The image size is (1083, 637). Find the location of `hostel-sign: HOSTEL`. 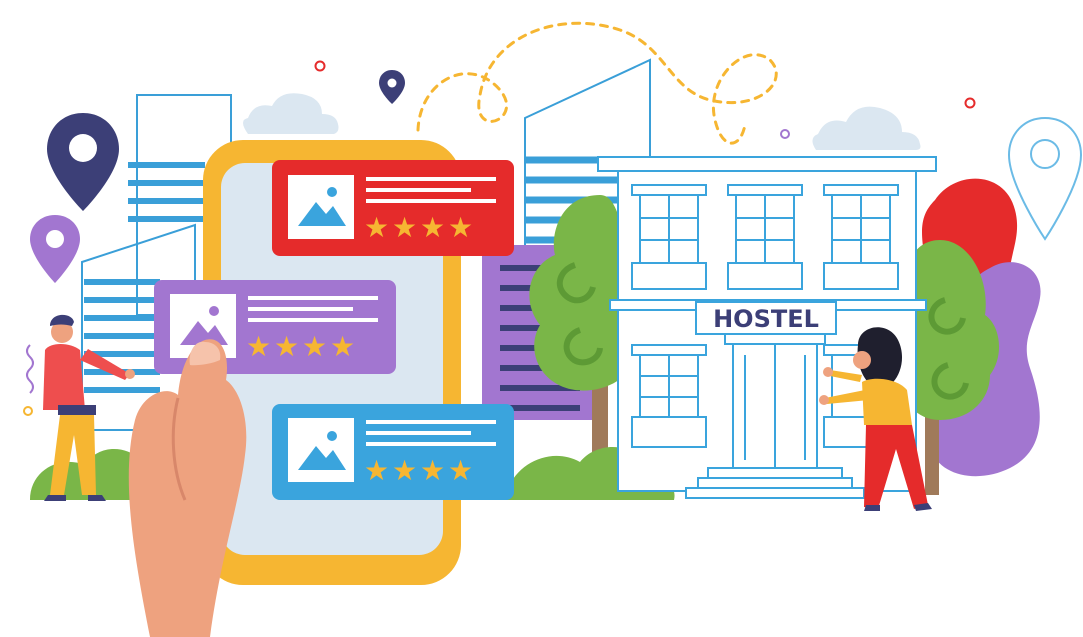

hostel-sign: HOSTEL is located at coordinates (766, 318).